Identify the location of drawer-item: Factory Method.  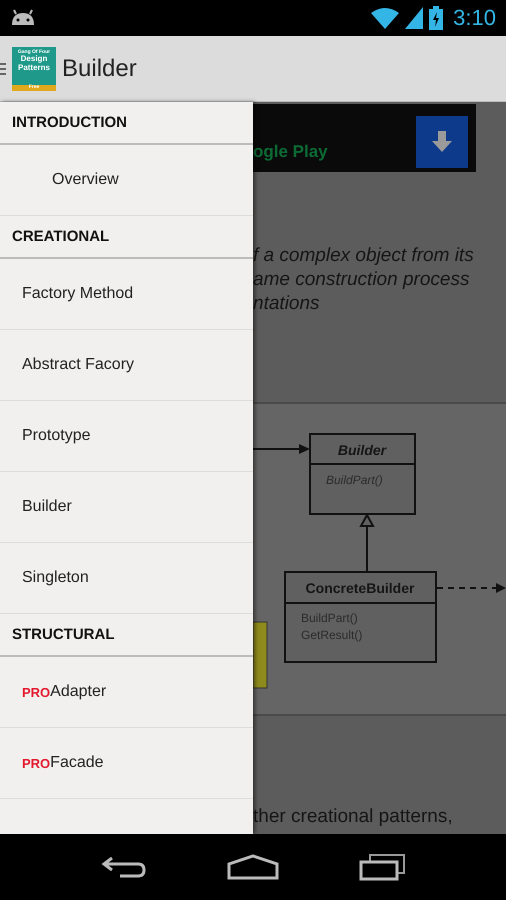
(126, 294).